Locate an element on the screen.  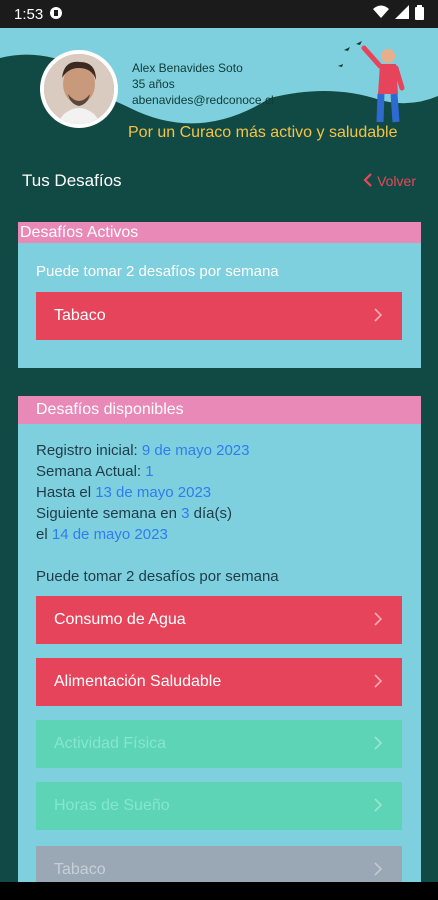
wifi-icon is located at coordinates (381, 14).